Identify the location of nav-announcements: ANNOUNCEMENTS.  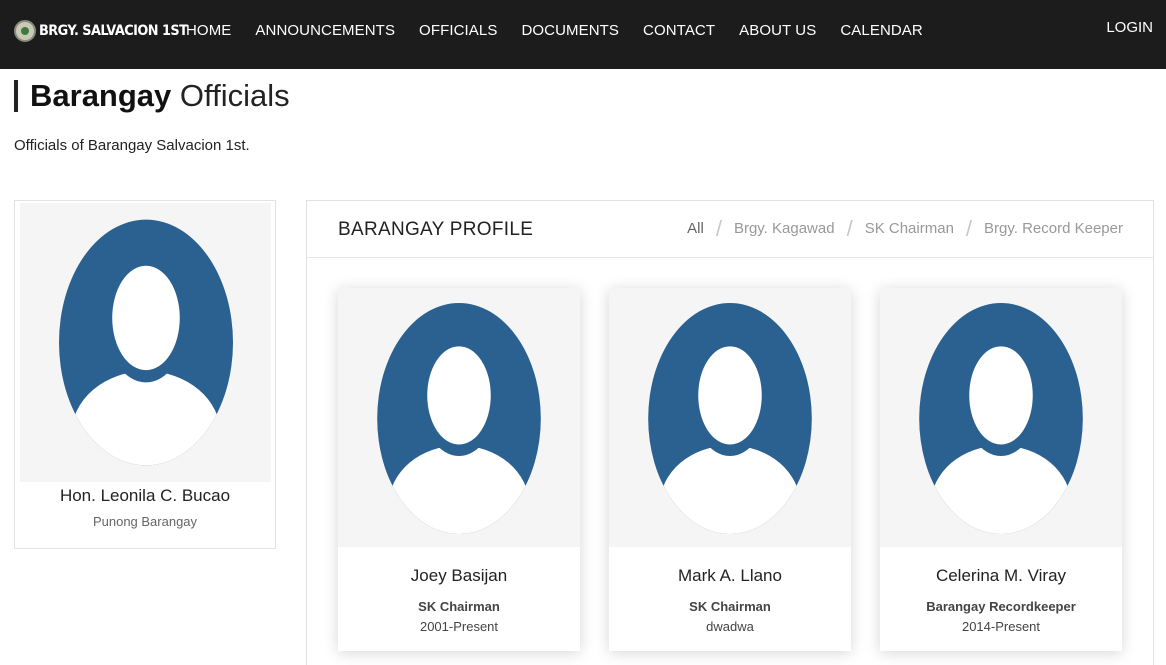
(325, 30).